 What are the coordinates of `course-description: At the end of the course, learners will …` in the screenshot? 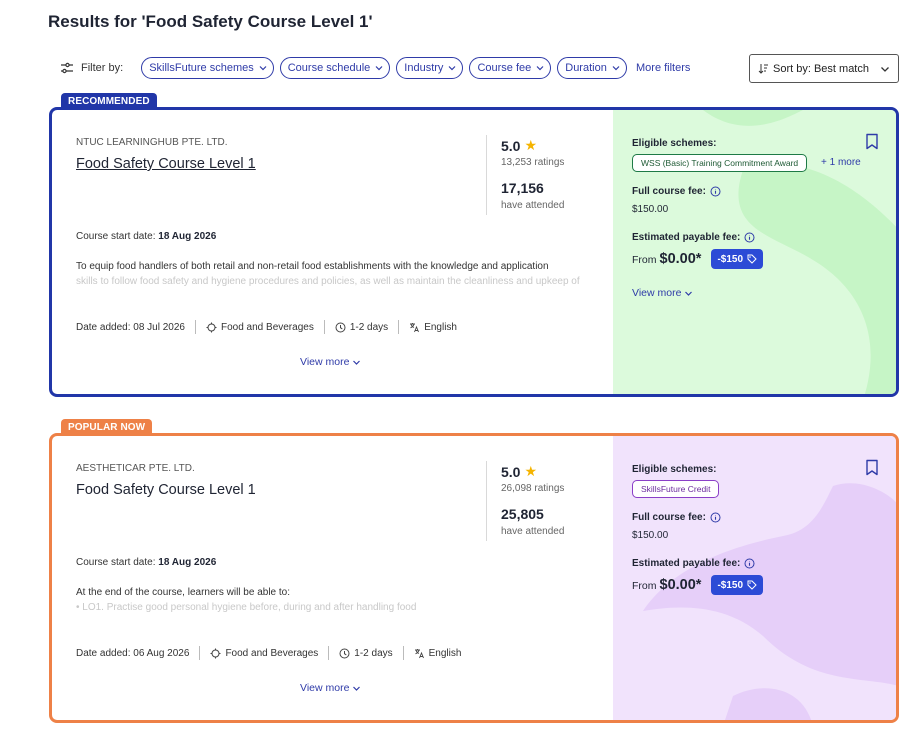 It's located at (183, 592).